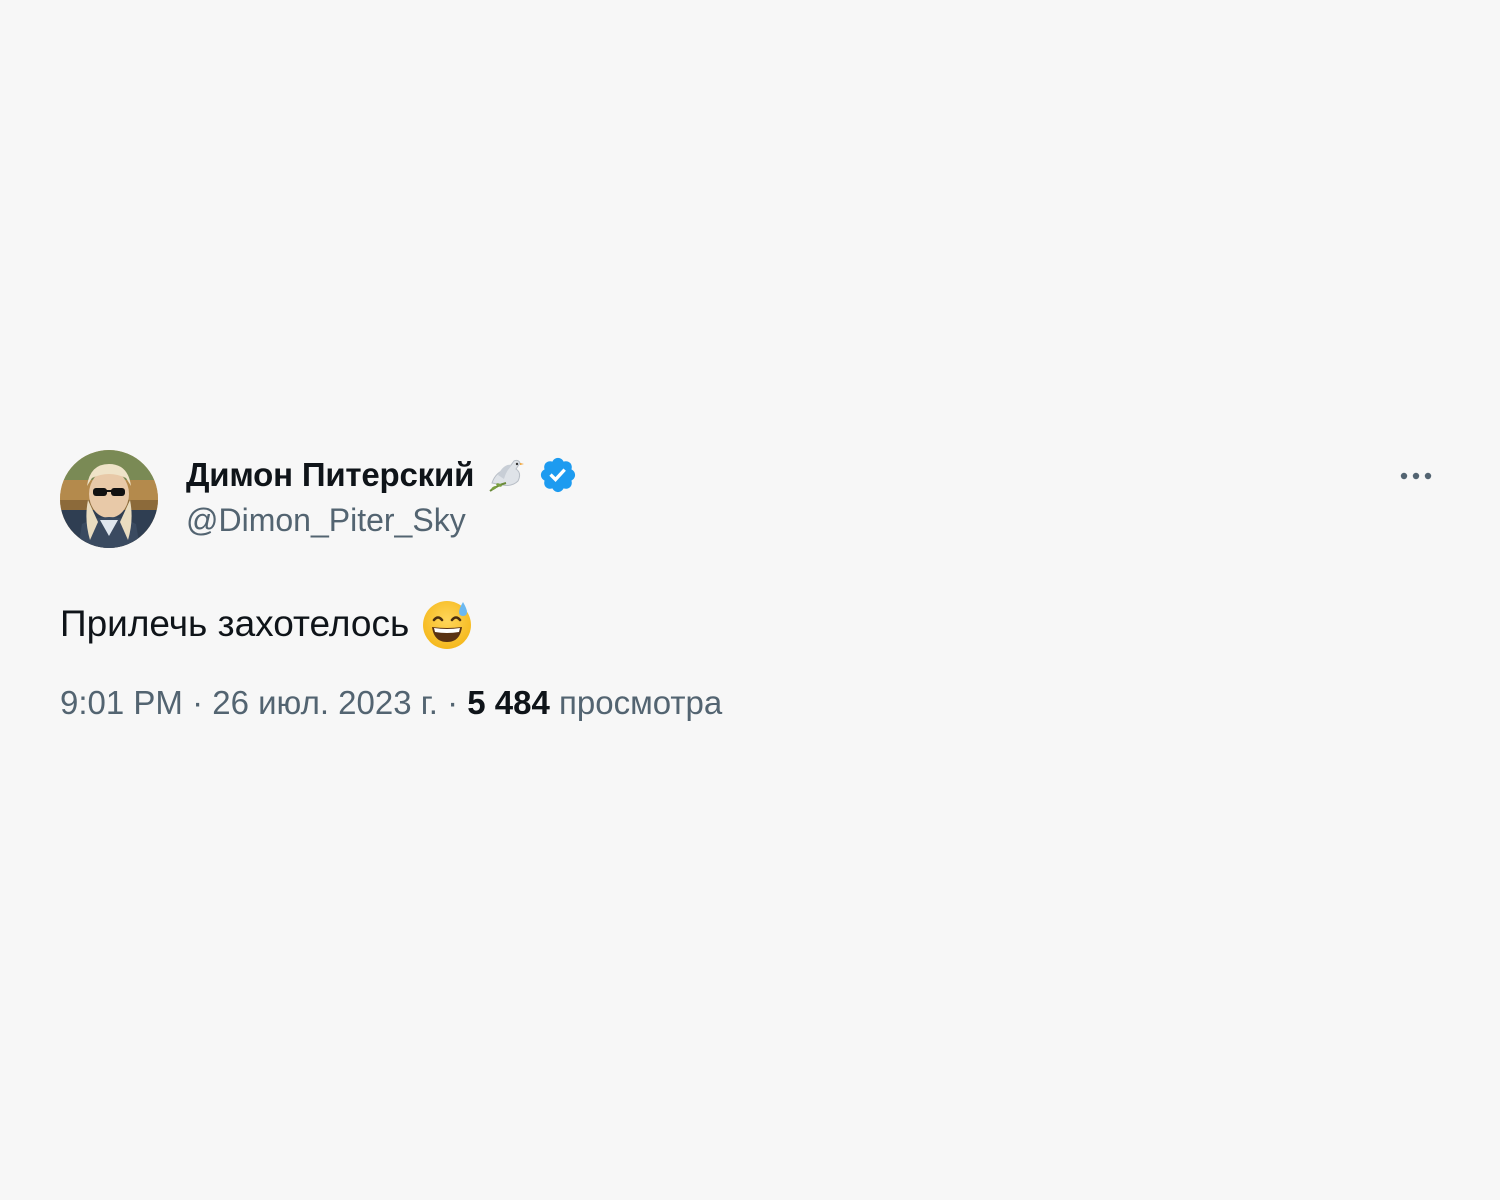 The height and width of the screenshot is (1200, 1500). What do you see at coordinates (325, 703) in the screenshot?
I see `tweet-date: 26 июл. 2023 г.` at bounding box center [325, 703].